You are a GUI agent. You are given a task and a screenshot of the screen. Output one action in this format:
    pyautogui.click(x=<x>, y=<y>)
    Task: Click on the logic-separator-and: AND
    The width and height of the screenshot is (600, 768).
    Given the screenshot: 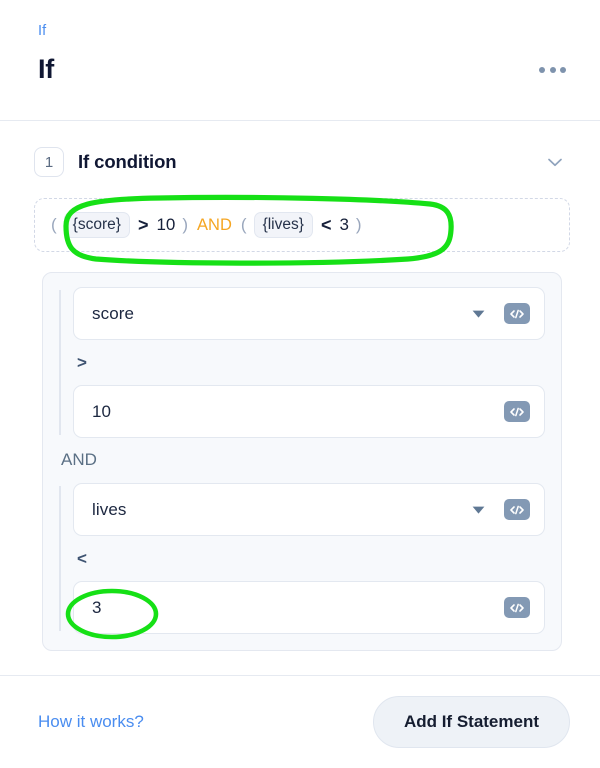 What is the action you would take?
    pyautogui.click(x=302, y=460)
    